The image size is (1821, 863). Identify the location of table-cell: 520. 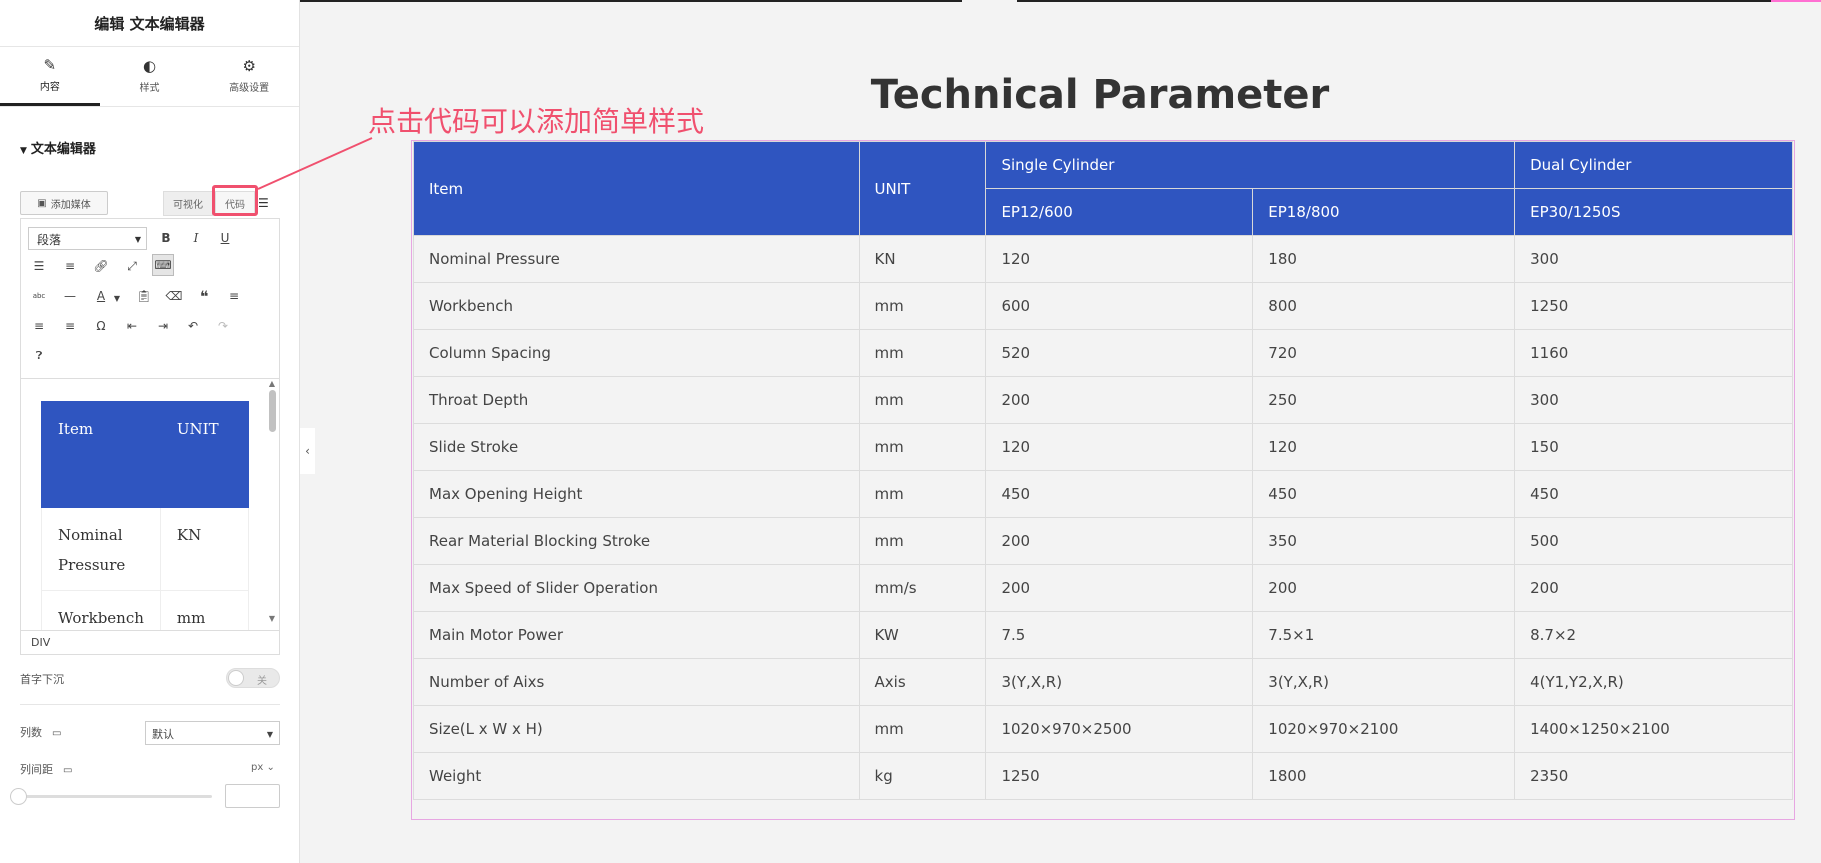
(1119, 353).